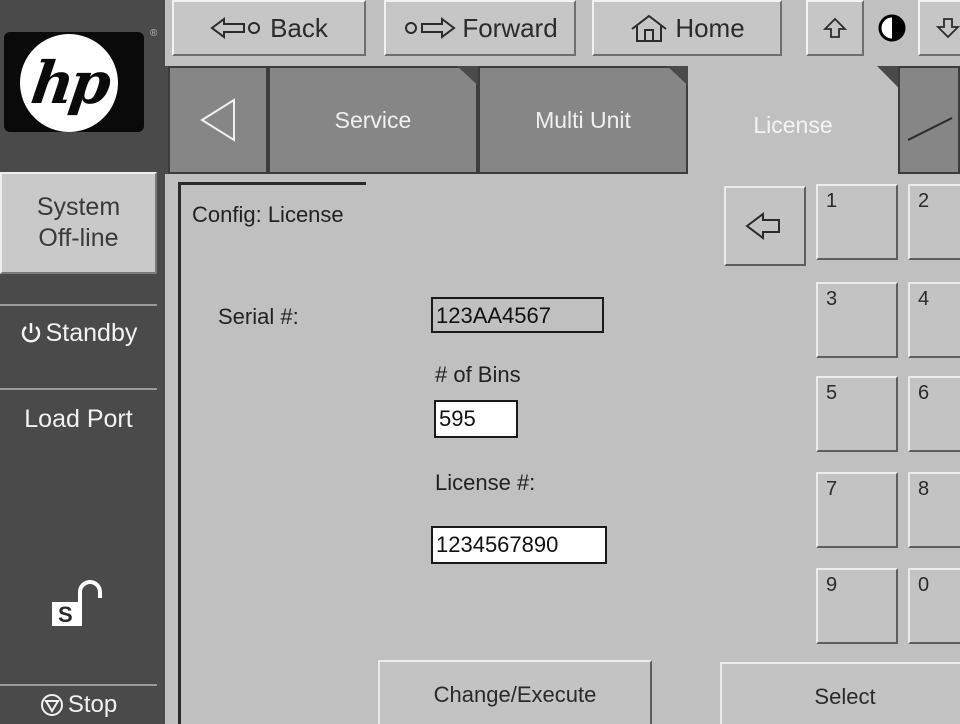 This screenshot has height=724, width=960. I want to click on change-execute-button: Change/Execute, so click(515, 692).